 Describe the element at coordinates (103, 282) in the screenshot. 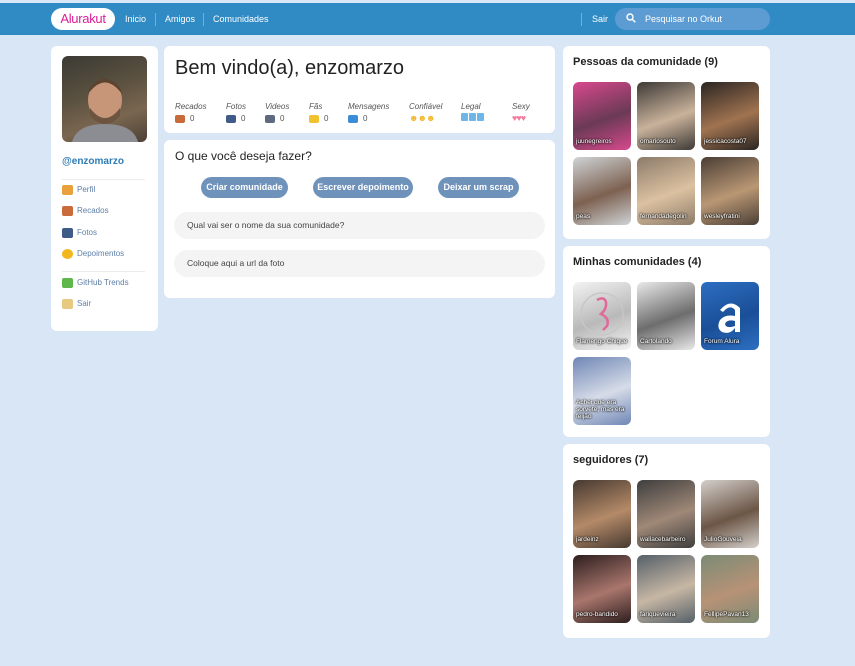

I see `sidebar-item-label: GitHub Trends` at that location.